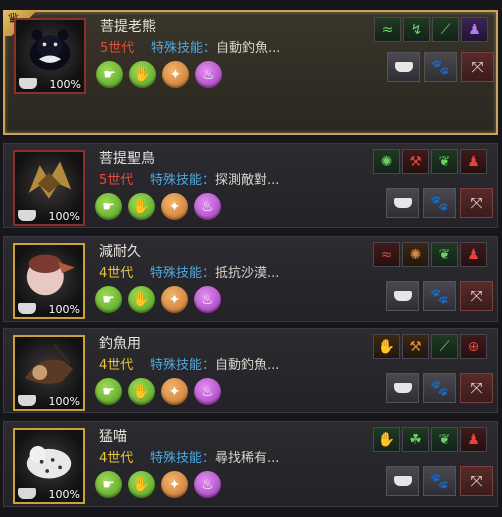  What do you see at coordinates (474, 29) in the screenshot?
I see `party-icon: ♟` at bounding box center [474, 29].